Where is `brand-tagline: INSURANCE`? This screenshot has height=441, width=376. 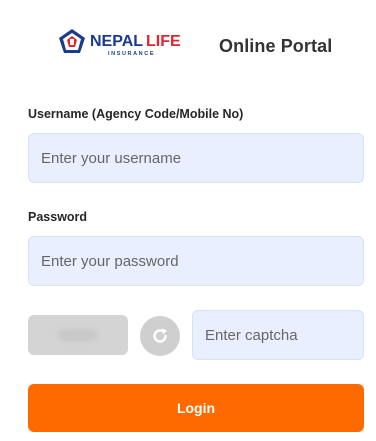
brand-tagline: INSURANCE is located at coordinates (131, 54).